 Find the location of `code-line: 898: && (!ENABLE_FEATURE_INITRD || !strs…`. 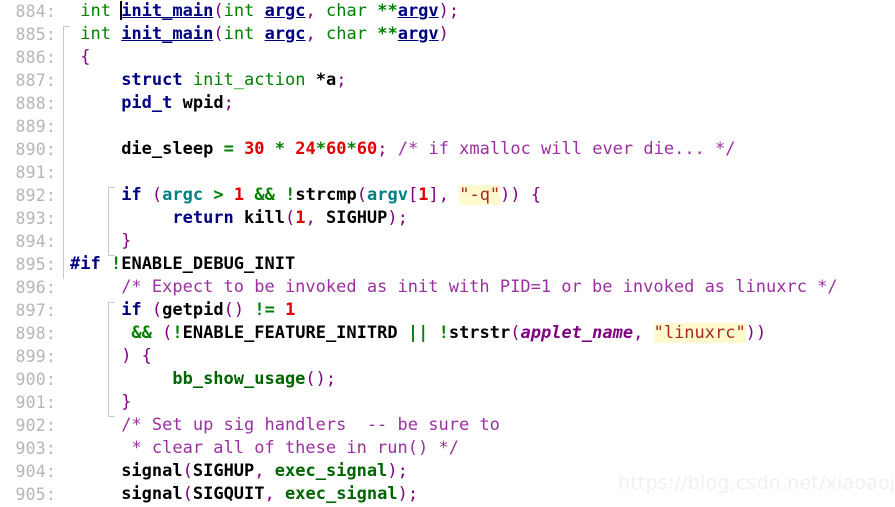

code-line: 898: && (!ENABLE_FEATURE_INITRD || !strs… is located at coordinates (447, 333).